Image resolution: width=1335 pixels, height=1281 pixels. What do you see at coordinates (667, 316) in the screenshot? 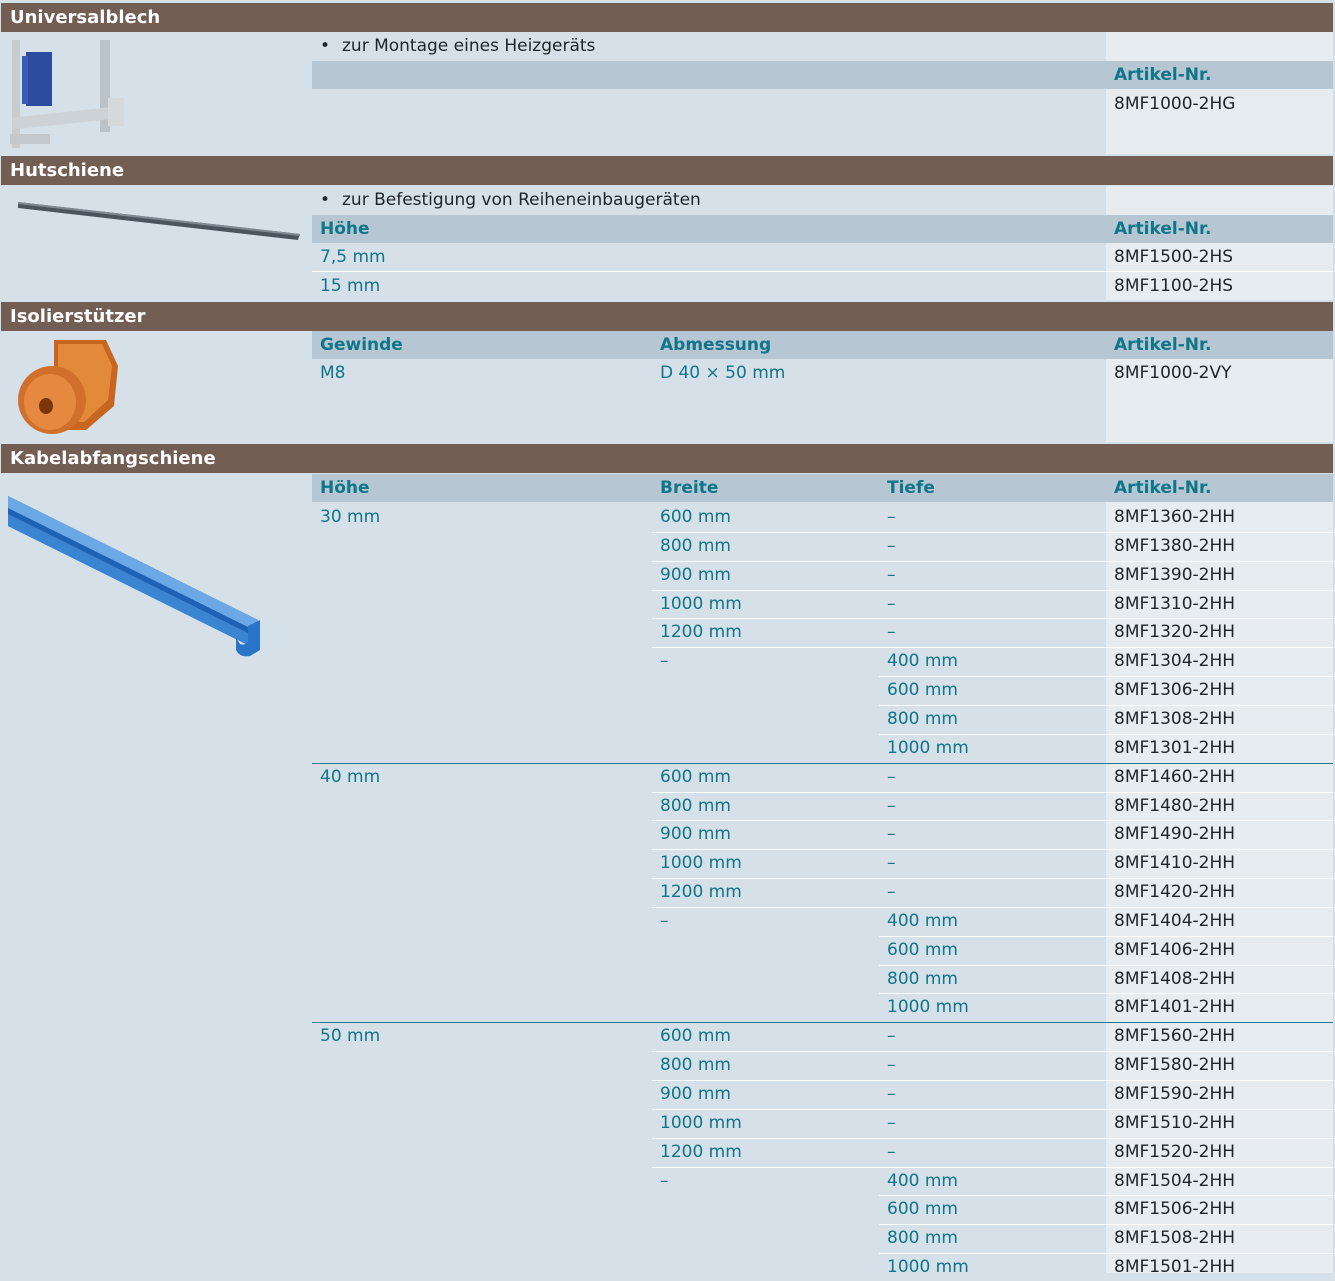
I see `section-header-isolierstuetzer: Isolierstützer` at bounding box center [667, 316].